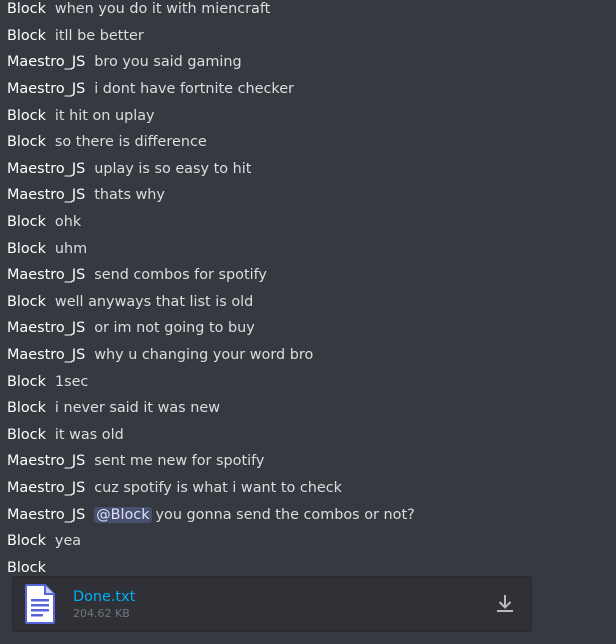 This screenshot has width=616, height=644. I want to click on message-text: ohk, so click(68, 222).